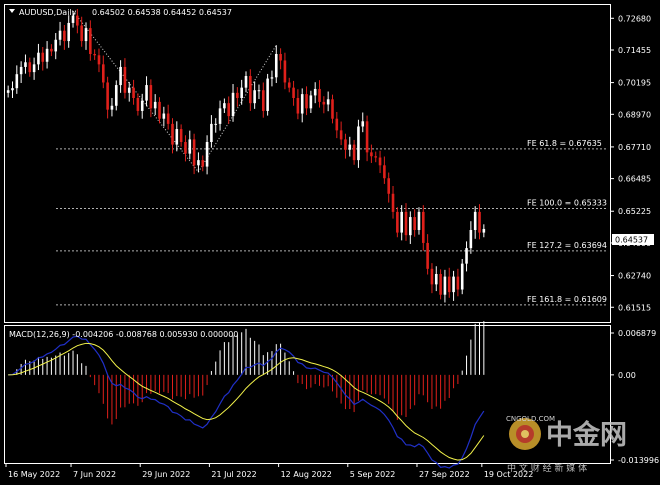 This screenshot has width=660, height=485. Describe the element at coordinates (637, 333) in the screenshot. I see `macd-tick-label: 0.006879` at that location.